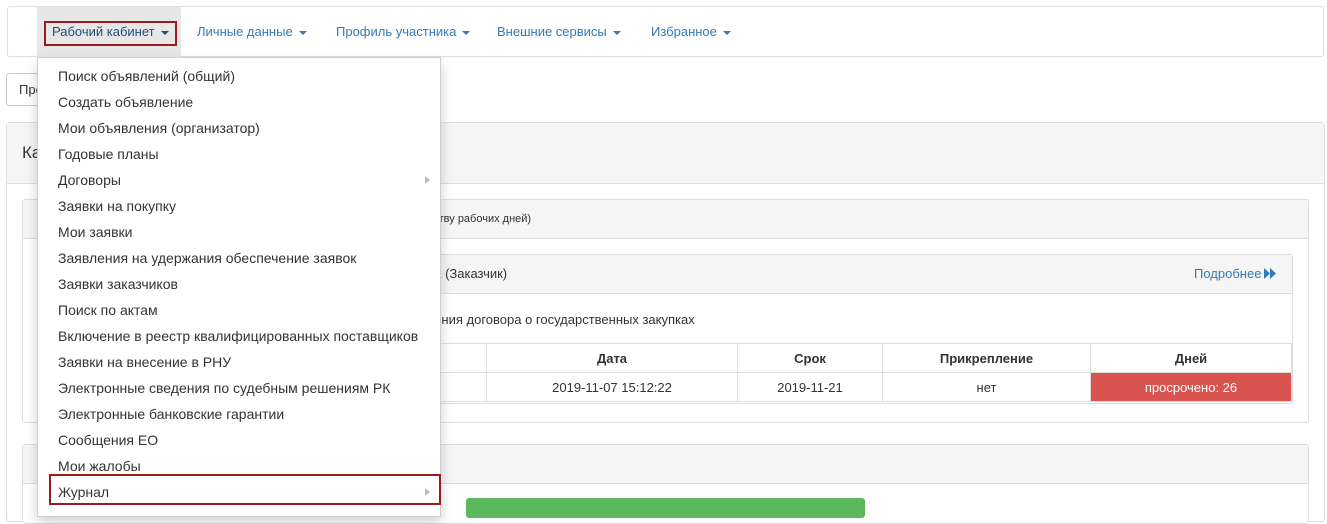 Image resolution: width=1327 pixels, height=524 pixels. What do you see at coordinates (117, 206) in the screenshot?
I see `menu-item-purchase-requests: Заявки на покупку` at bounding box center [117, 206].